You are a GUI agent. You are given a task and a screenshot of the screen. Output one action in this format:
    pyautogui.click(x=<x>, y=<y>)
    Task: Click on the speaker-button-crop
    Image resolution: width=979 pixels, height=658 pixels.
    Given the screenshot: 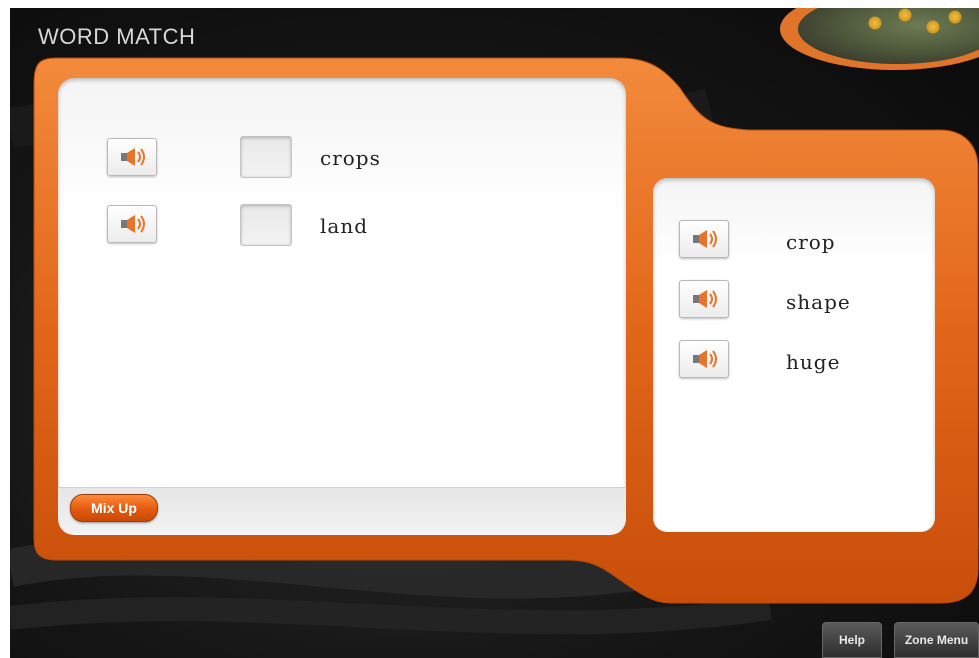 What is the action you would take?
    pyautogui.click(x=704, y=239)
    